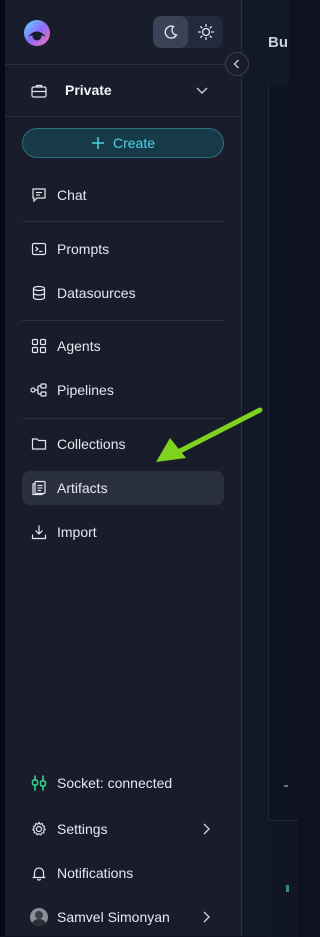  I want to click on light-mode-button, so click(205, 32).